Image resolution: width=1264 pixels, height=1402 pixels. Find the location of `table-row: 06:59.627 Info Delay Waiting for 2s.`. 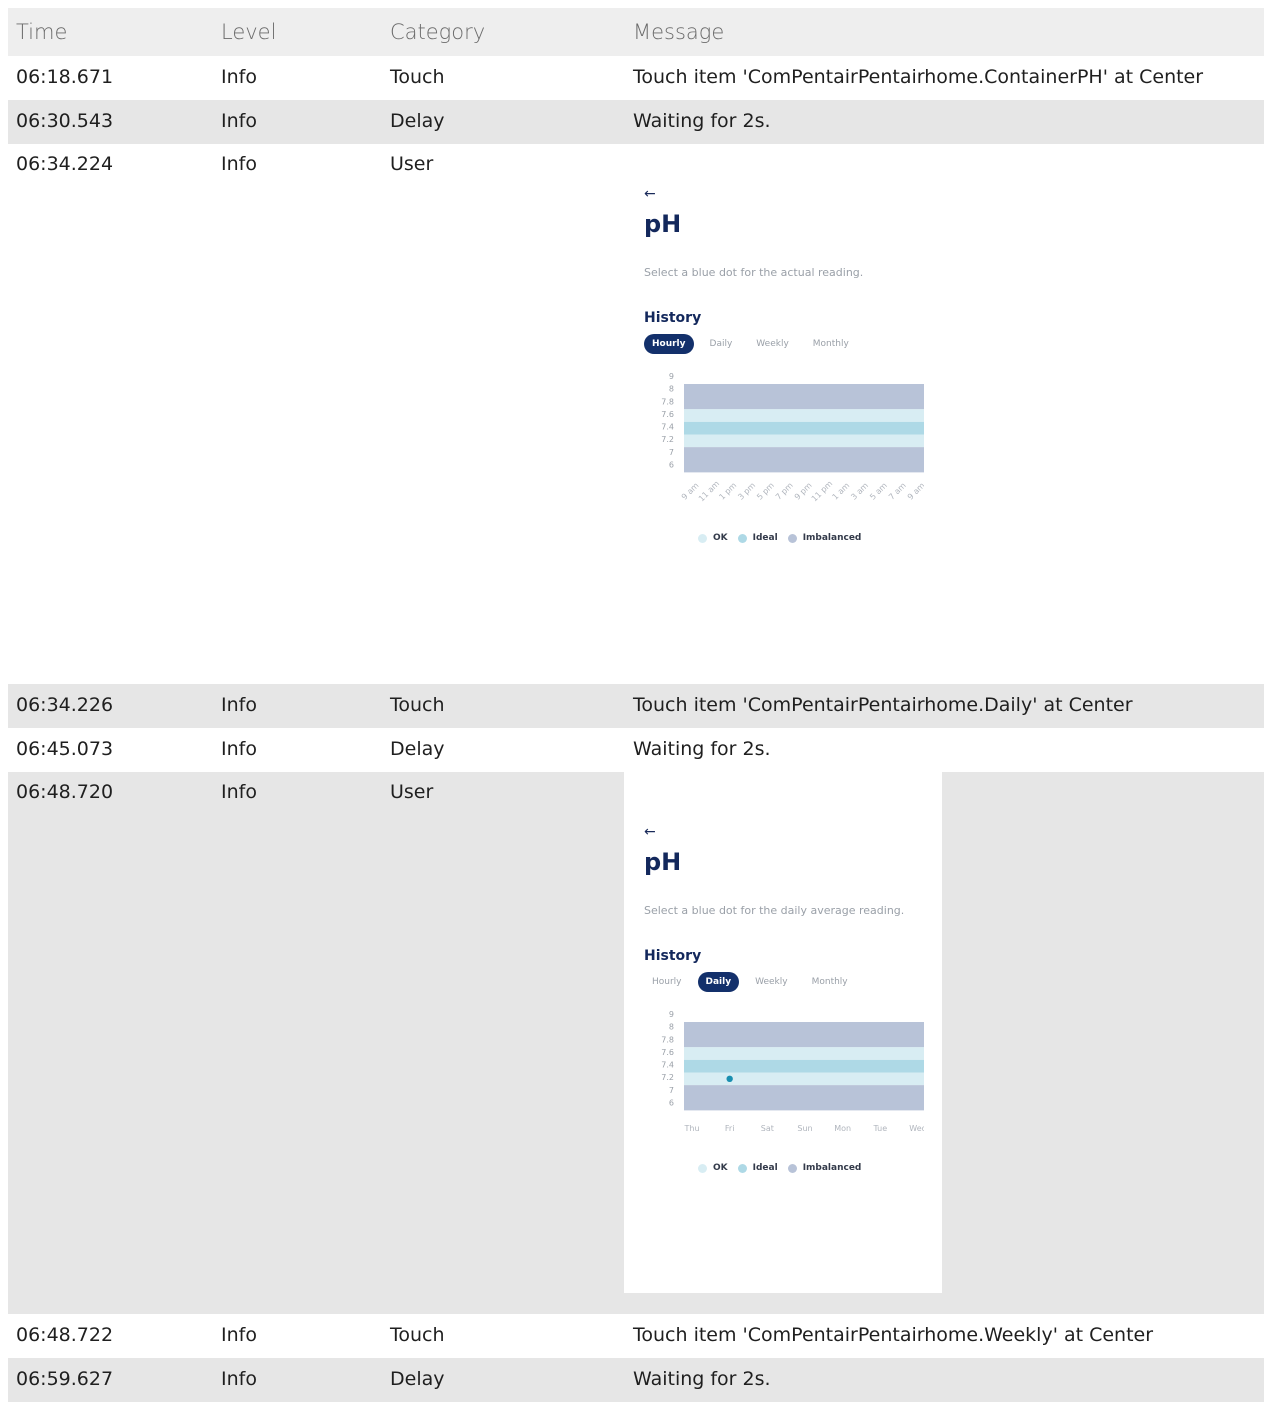

table-row: 06:59.627 Info Delay Waiting for 2s. is located at coordinates (636, 1380).